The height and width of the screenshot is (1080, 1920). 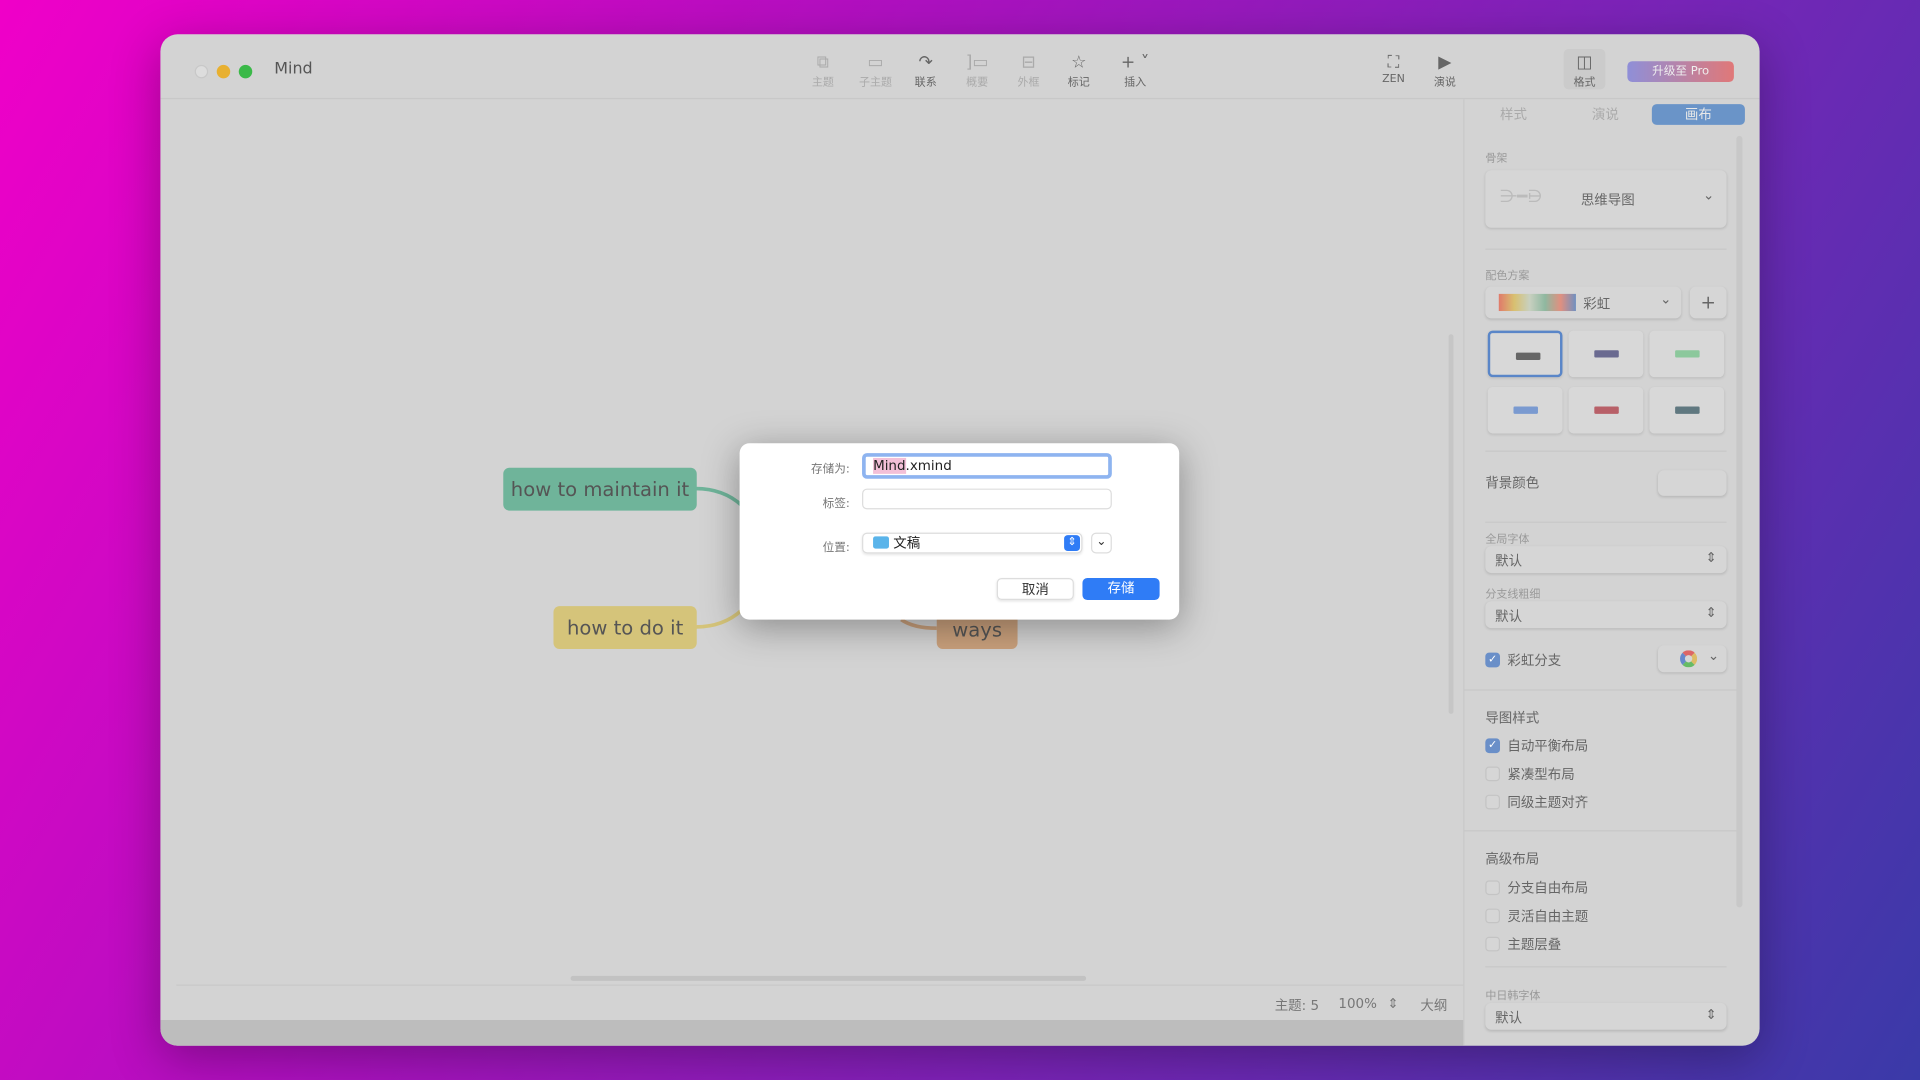 I want to click on save-button: 存储, so click(x=1121, y=589).